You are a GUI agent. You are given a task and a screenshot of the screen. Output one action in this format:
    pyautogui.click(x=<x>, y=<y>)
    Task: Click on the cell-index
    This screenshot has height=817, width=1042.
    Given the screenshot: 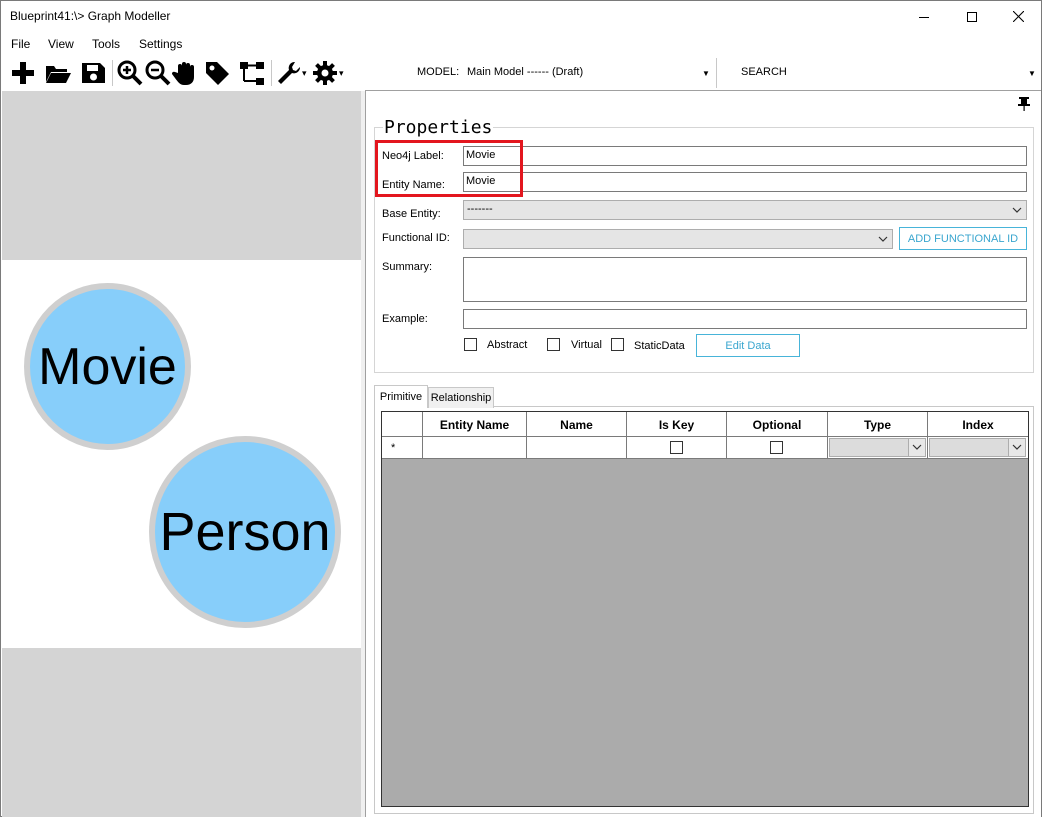 What is the action you would take?
    pyautogui.click(x=978, y=447)
    